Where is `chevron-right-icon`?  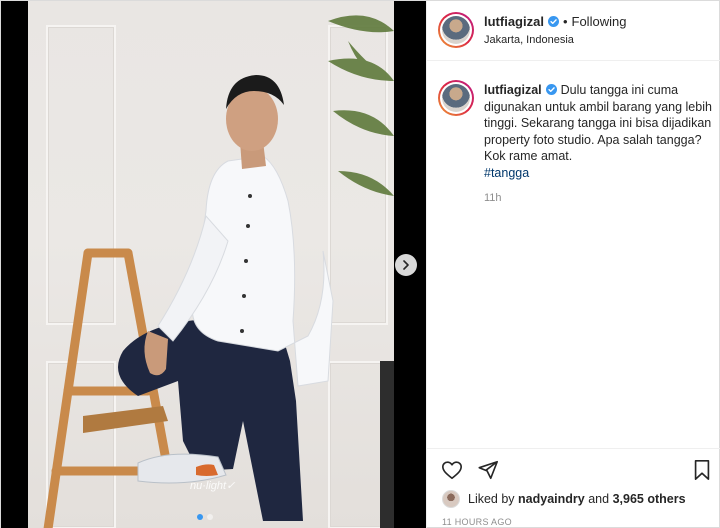 chevron-right-icon is located at coordinates (406, 265).